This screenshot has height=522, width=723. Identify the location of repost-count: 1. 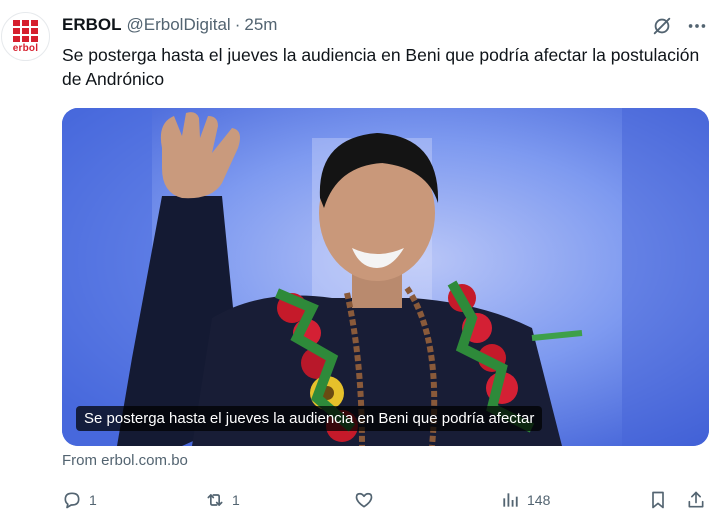
(236, 500).